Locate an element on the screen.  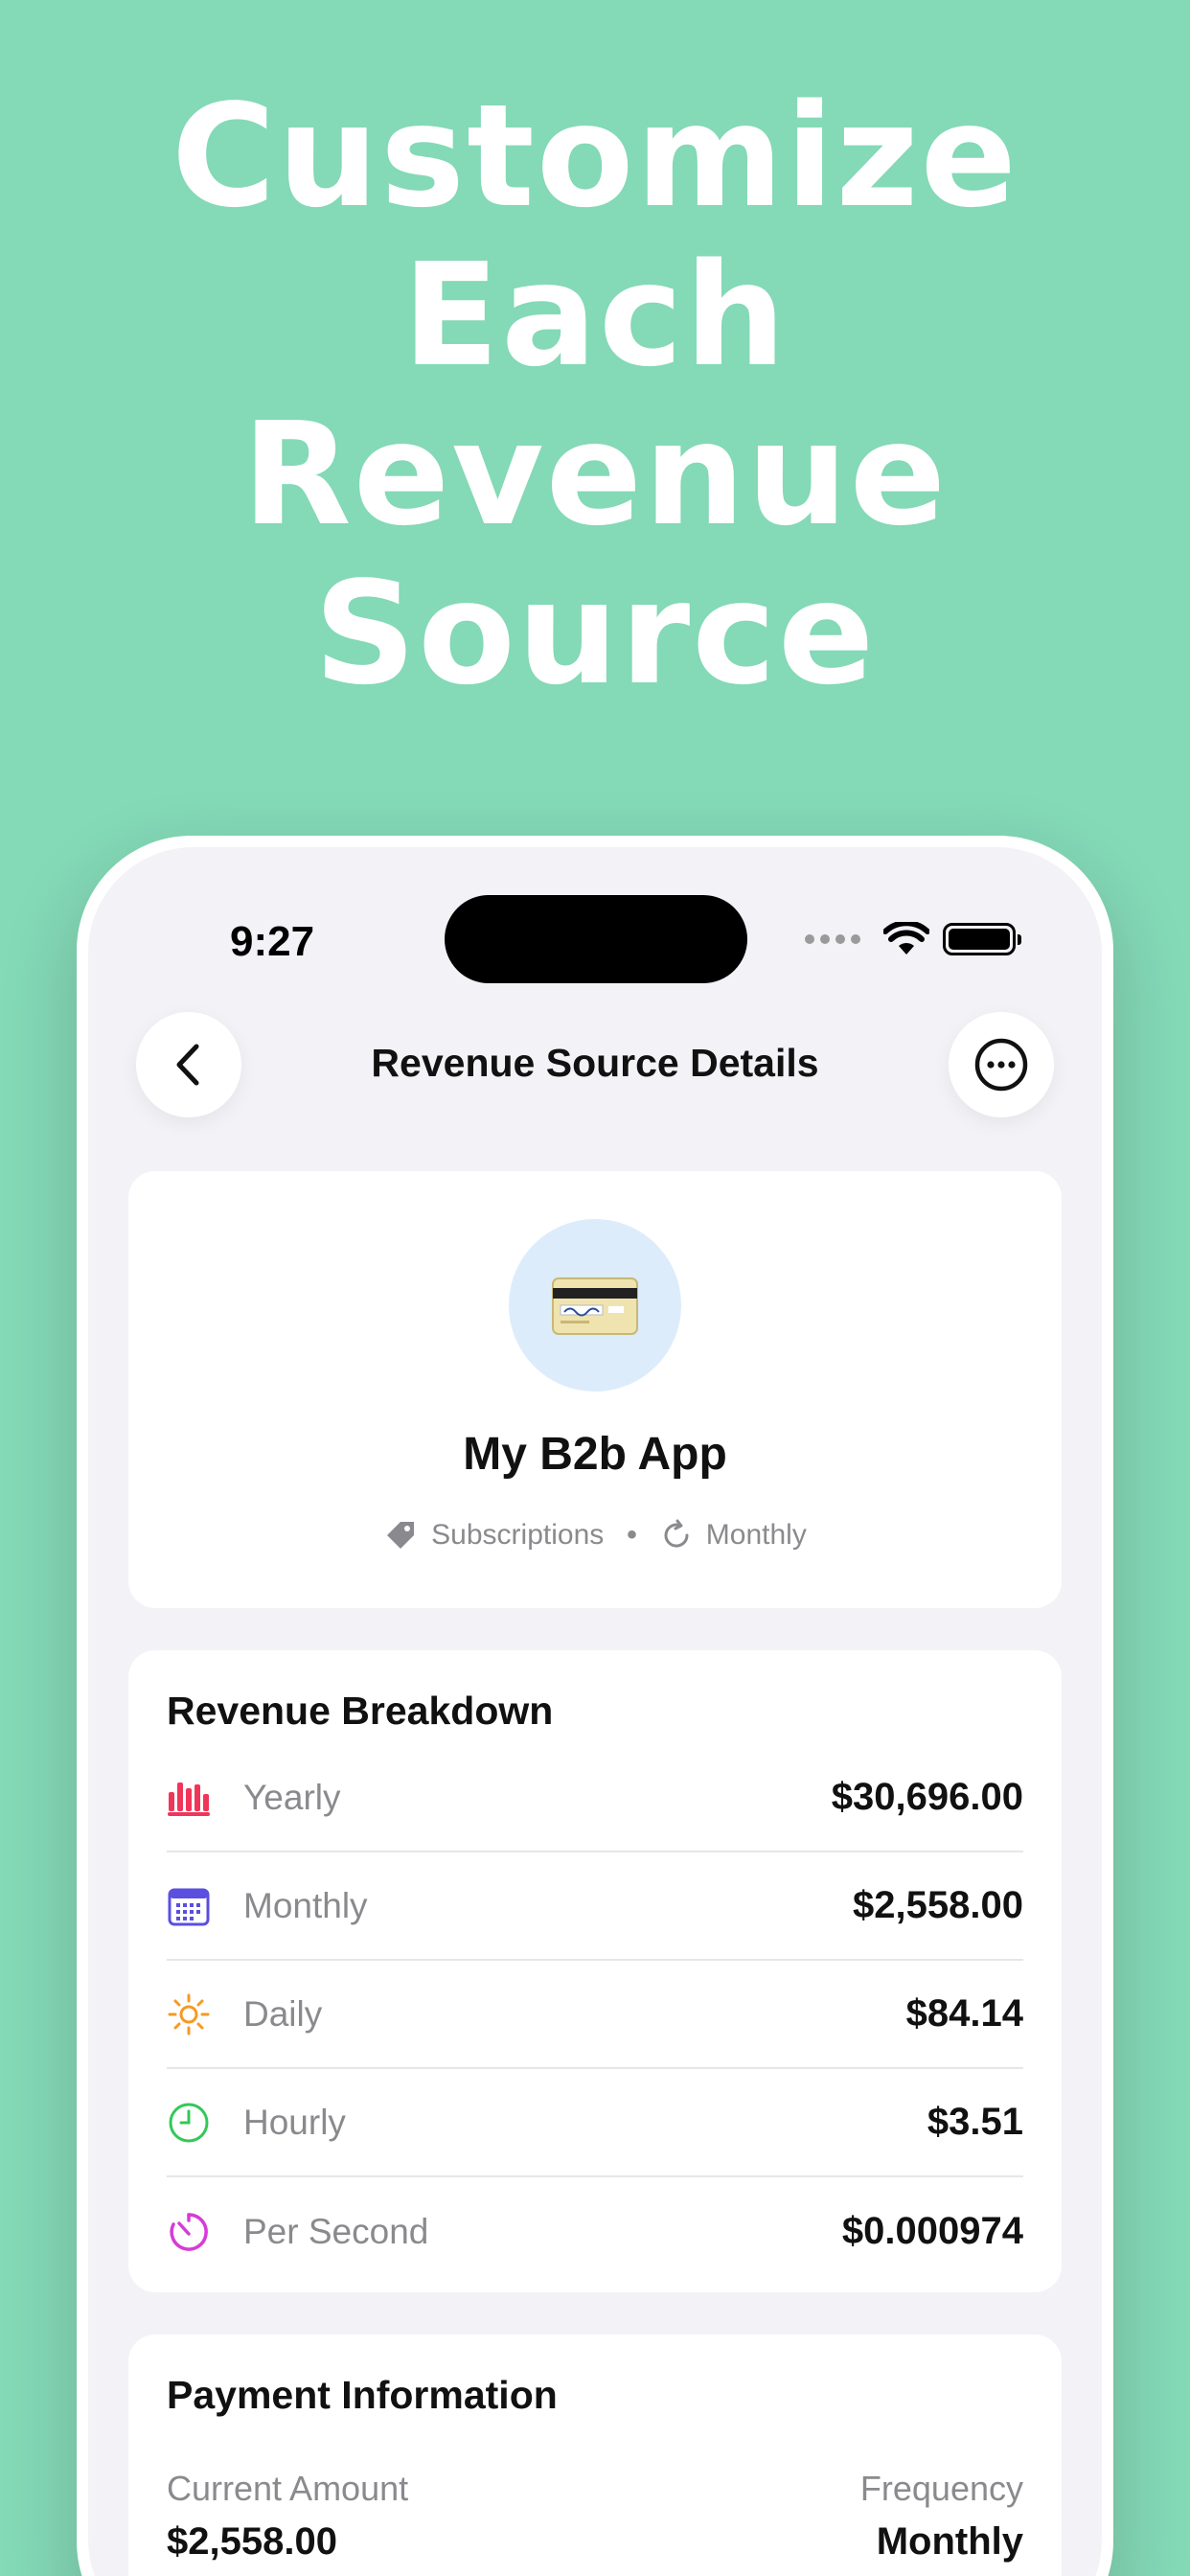
dynamic-island is located at coordinates (596, 939).